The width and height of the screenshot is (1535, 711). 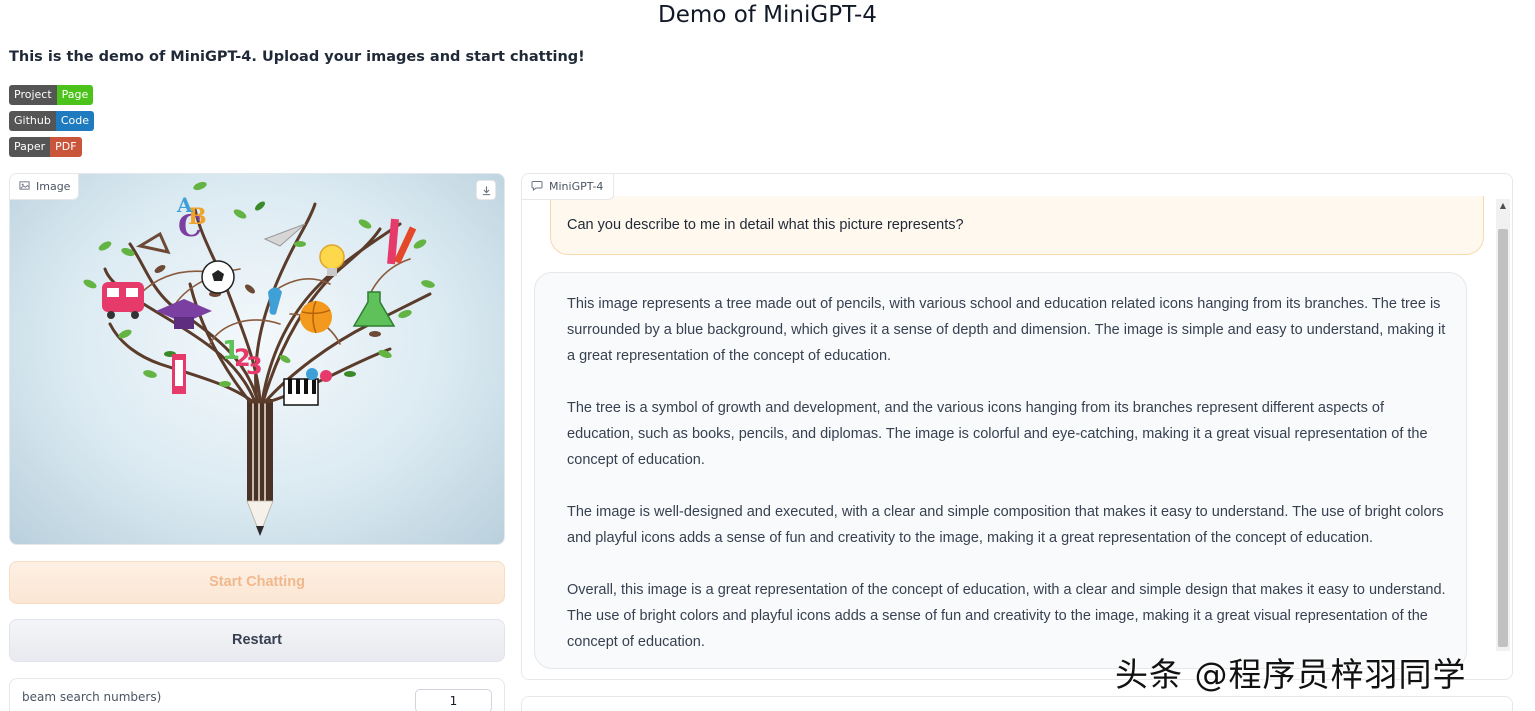 What do you see at coordinates (453, 700) in the screenshot?
I see `beam-search-input: 1` at bounding box center [453, 700].